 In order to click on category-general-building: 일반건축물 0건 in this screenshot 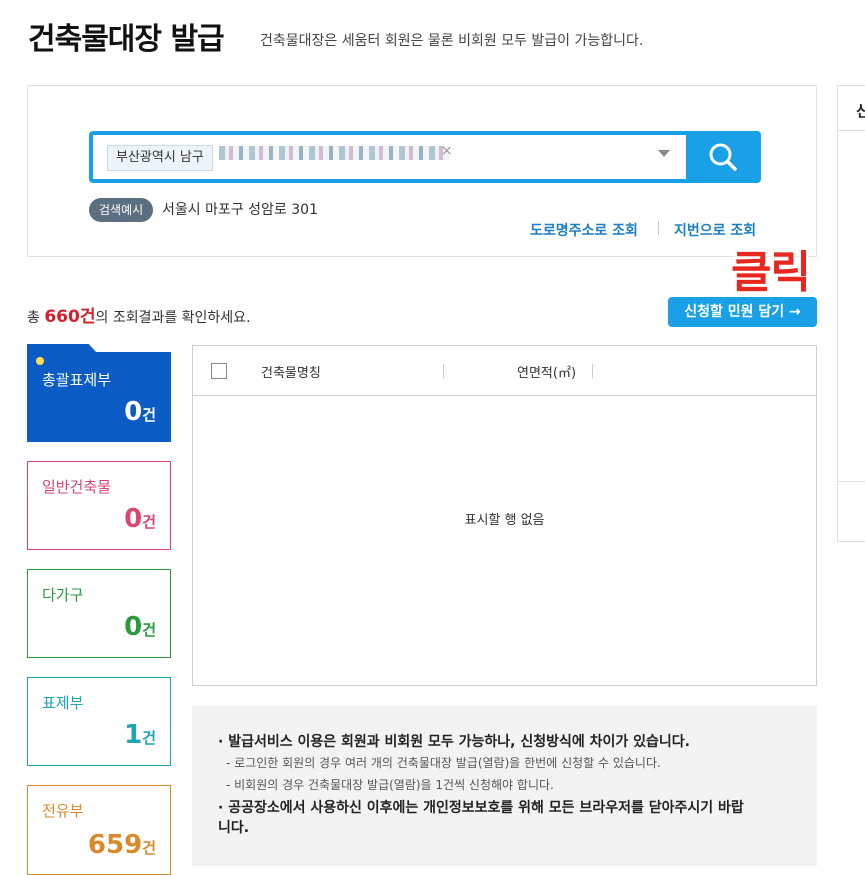, I will do `click(99, 505)`.